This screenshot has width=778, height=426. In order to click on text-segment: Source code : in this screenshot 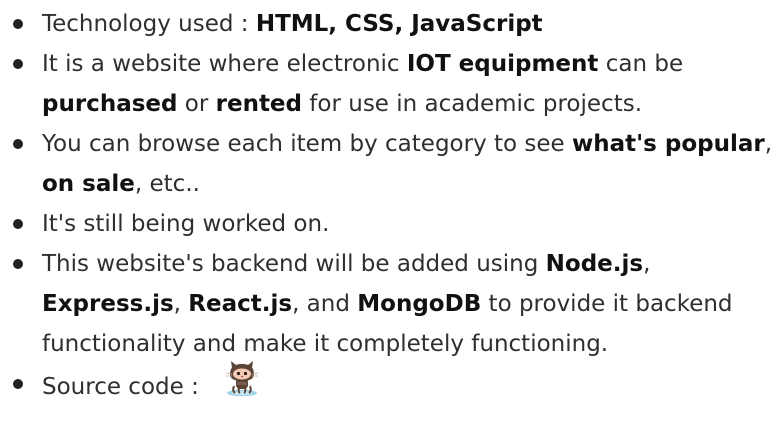, I will do `click(124, 387)`.